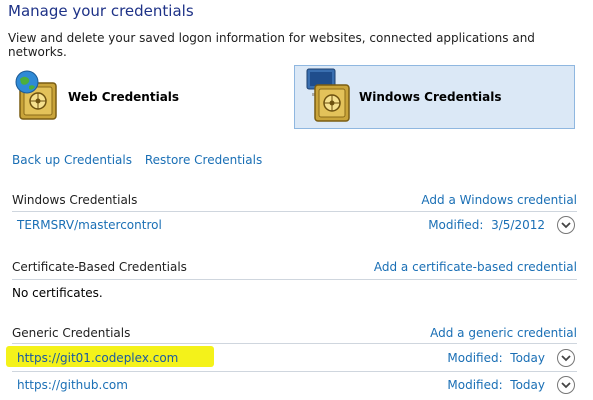  I want to click on restore-credentials-link: Restore Credentials, so click(203, 160).